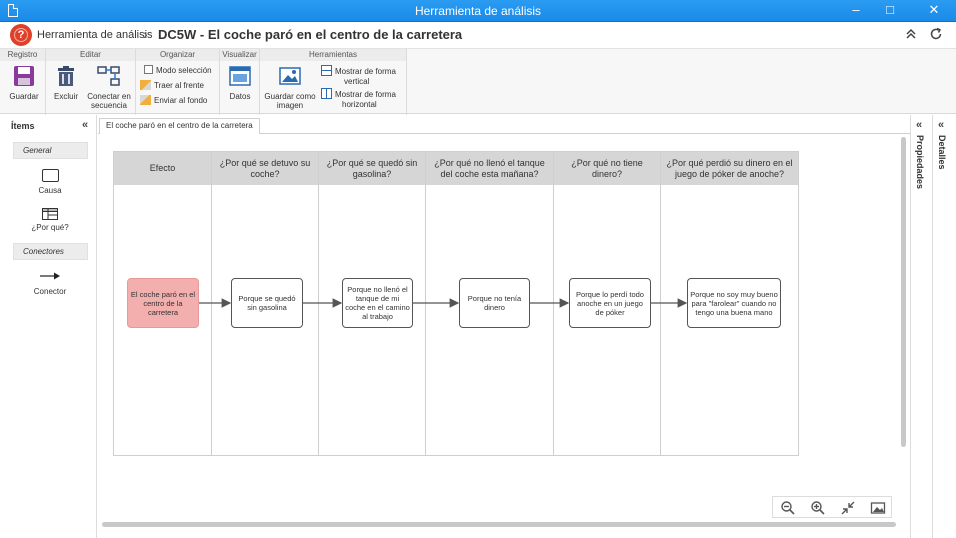 The height and width of the screenshot is (538, 956). What do you see at coordinates (50, 175) in the screenshot?
I see `cause-box-icon` at bounding box center [50, 175].